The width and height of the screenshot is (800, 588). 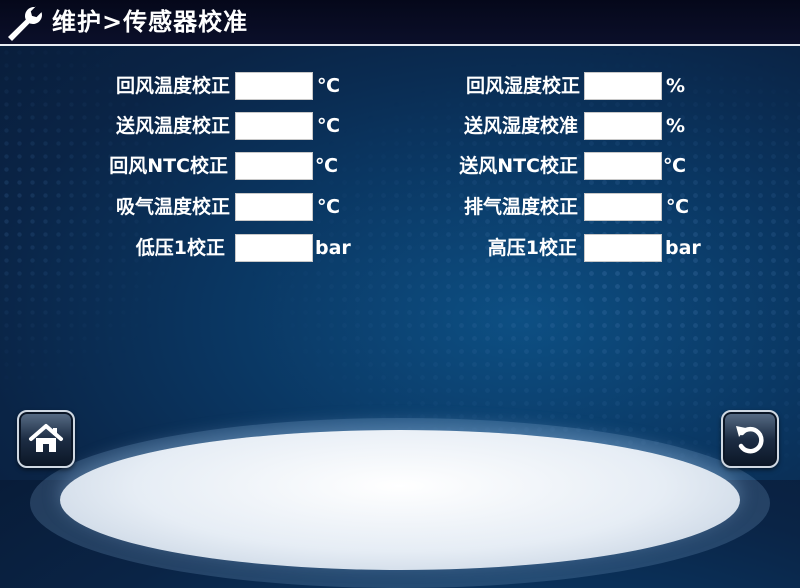 What do you see at coordinates (172, 126) in the screenshot?
I see `field-label: 送风温度校正` at bounding box center [172, 126].